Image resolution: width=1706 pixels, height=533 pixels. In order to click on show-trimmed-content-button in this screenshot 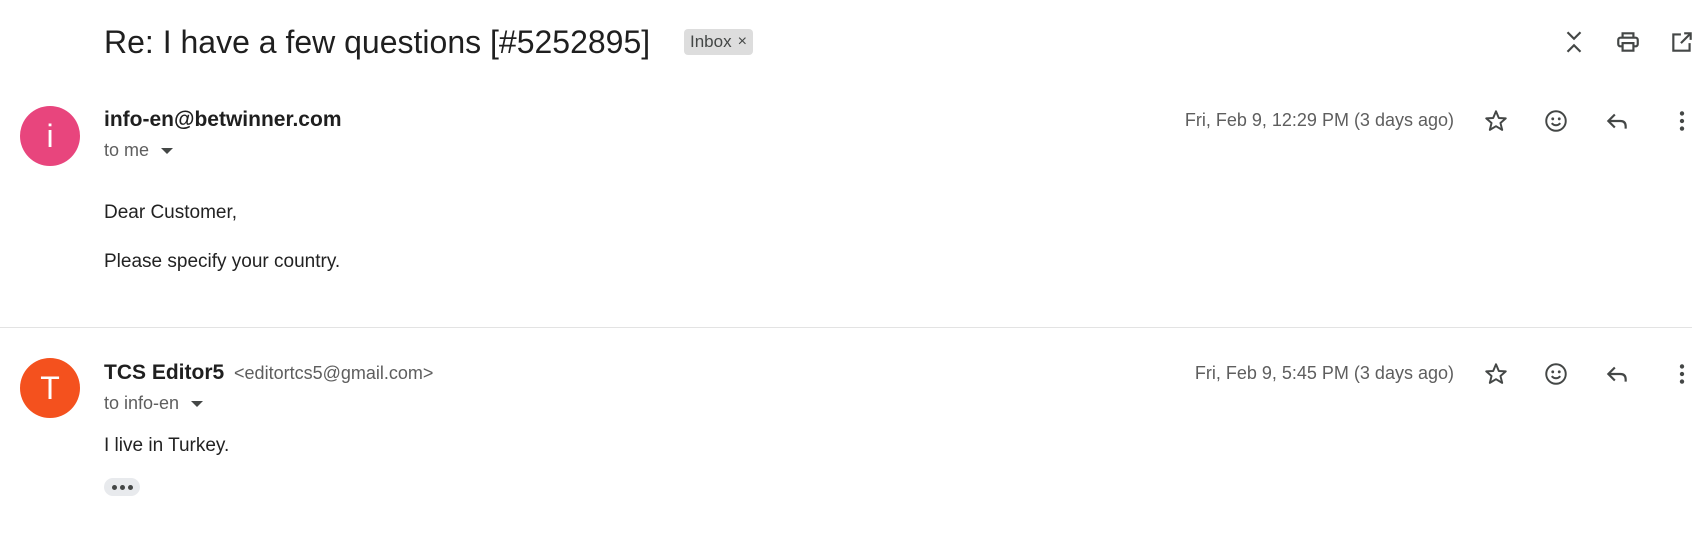, I will do `click(122, 487)`.